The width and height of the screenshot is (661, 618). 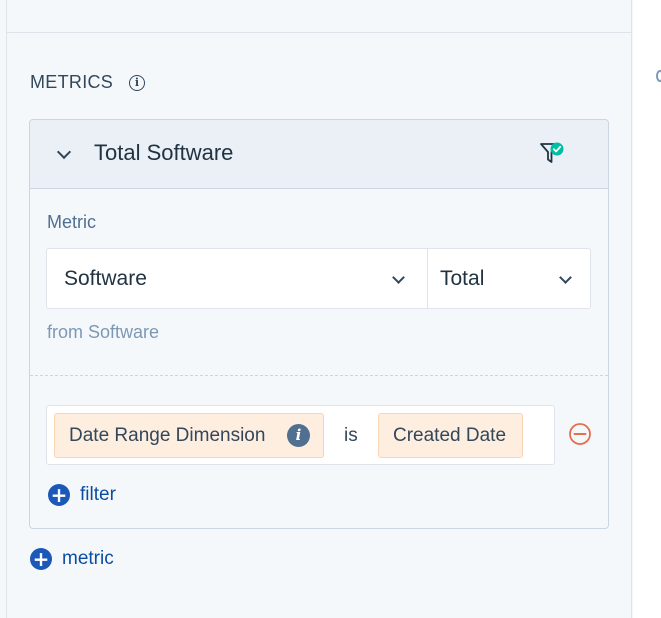 I want to click on filter-value-label: Created Date, so click(x=450, y=435).